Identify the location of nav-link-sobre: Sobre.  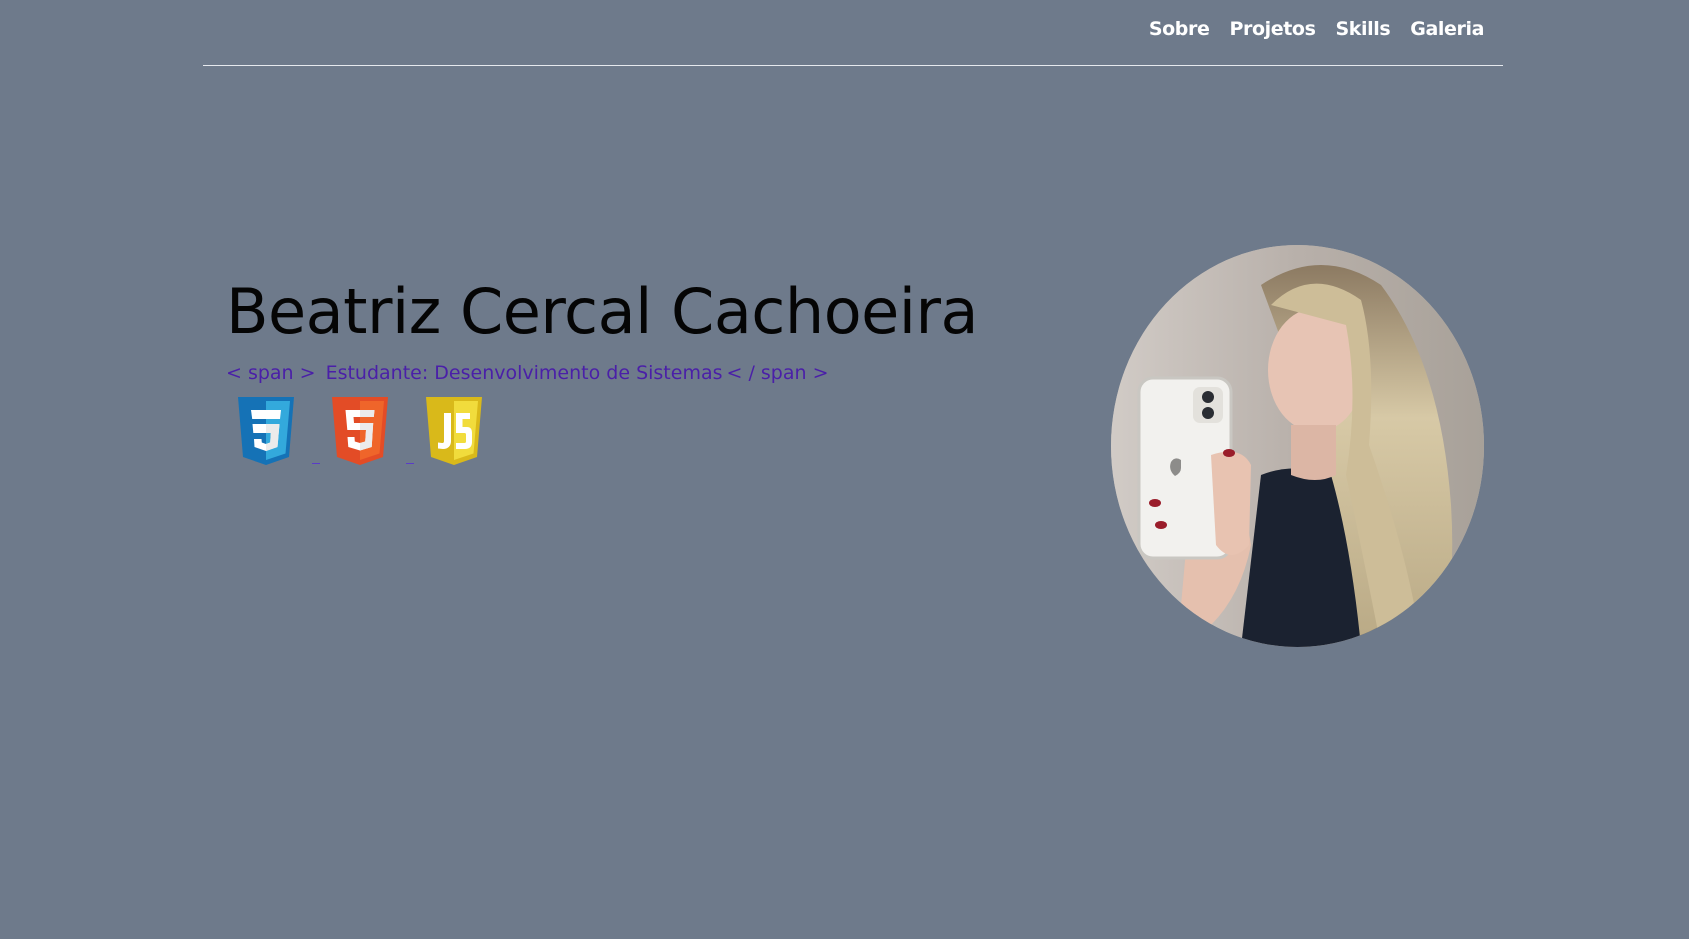
(1179, 29).